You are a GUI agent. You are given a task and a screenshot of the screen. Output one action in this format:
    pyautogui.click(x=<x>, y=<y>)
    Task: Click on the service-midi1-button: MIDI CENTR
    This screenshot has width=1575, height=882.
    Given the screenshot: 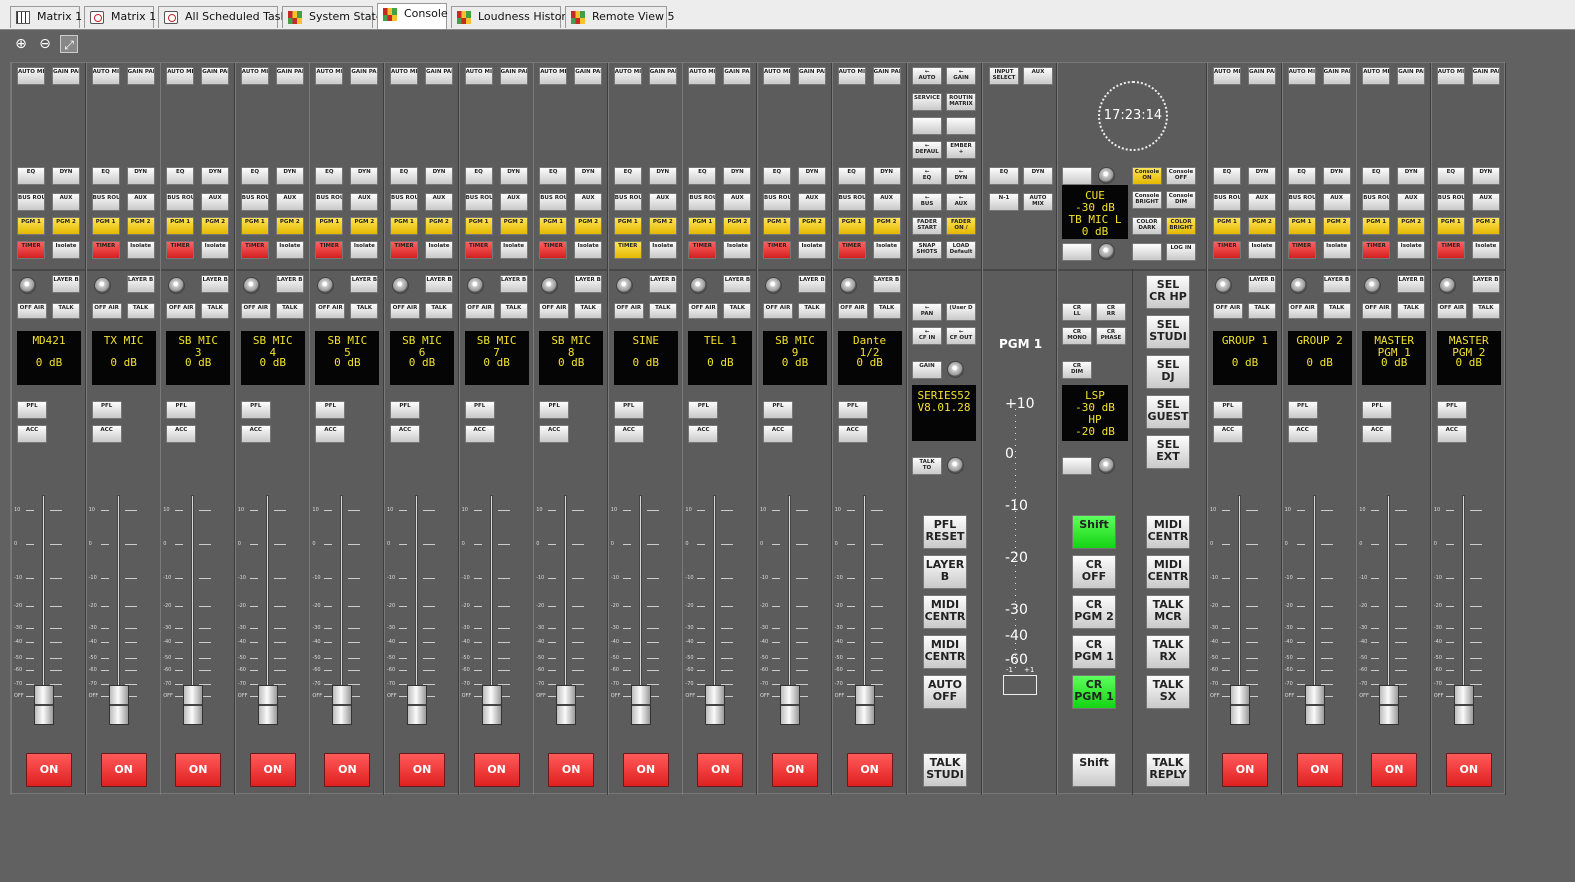 What is the action you would take?
    pyautogui.click(x=945, y=612)
    